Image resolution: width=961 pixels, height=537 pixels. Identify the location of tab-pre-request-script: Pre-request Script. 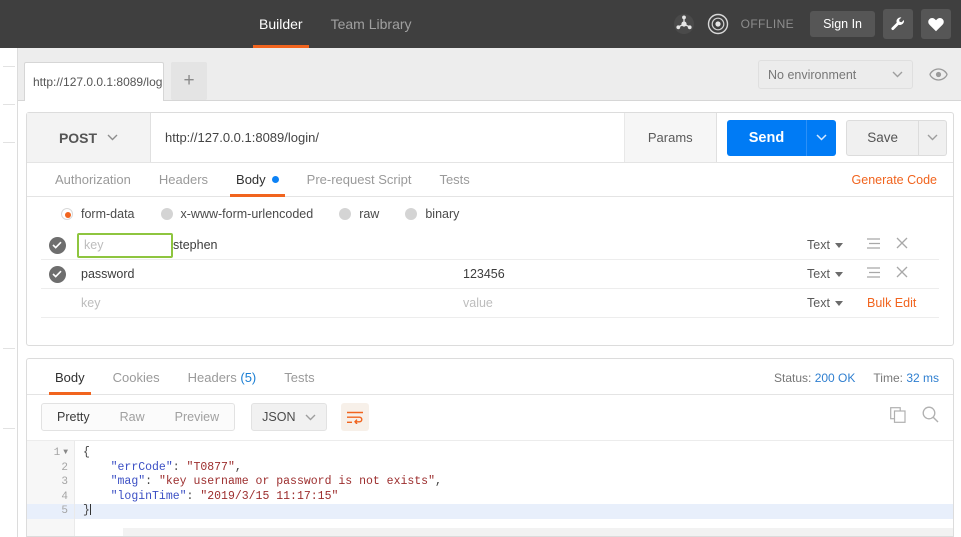
(359, 184).